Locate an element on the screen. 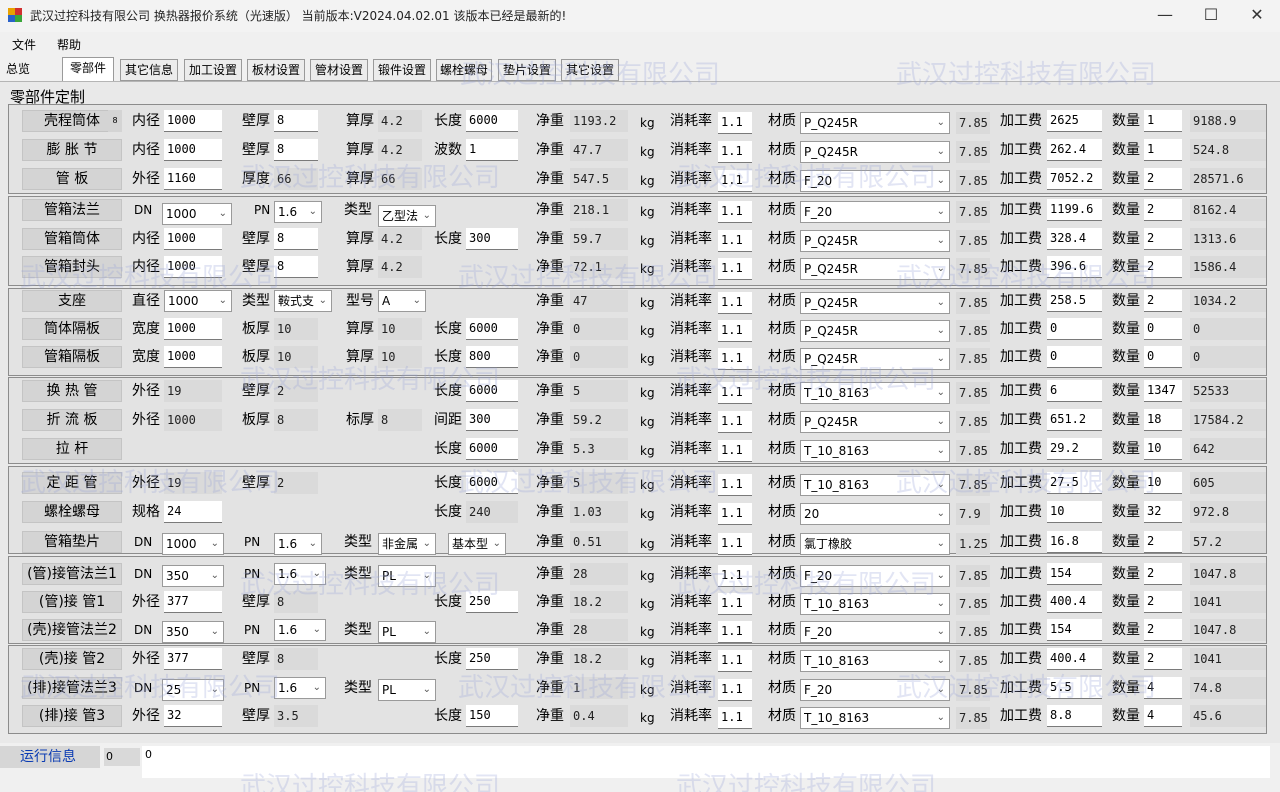  spacing-input: 300 is located at coordinates (492, 420).